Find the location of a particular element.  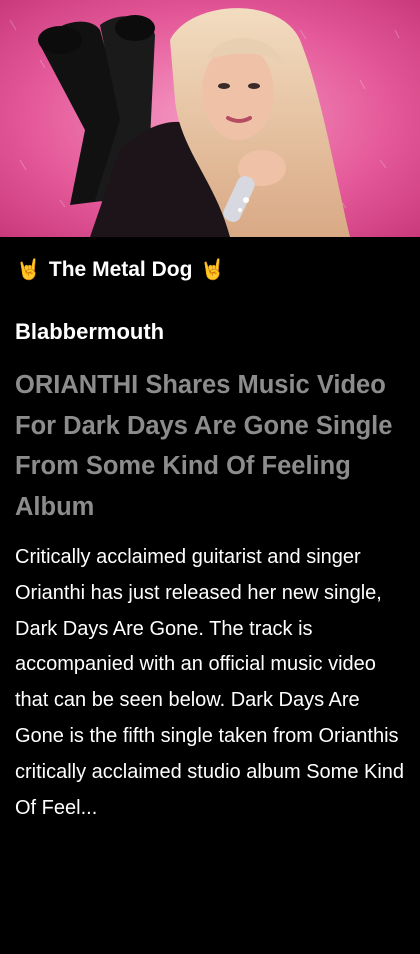

article-source: Blabbermouth is located at coordinates (90, 331).